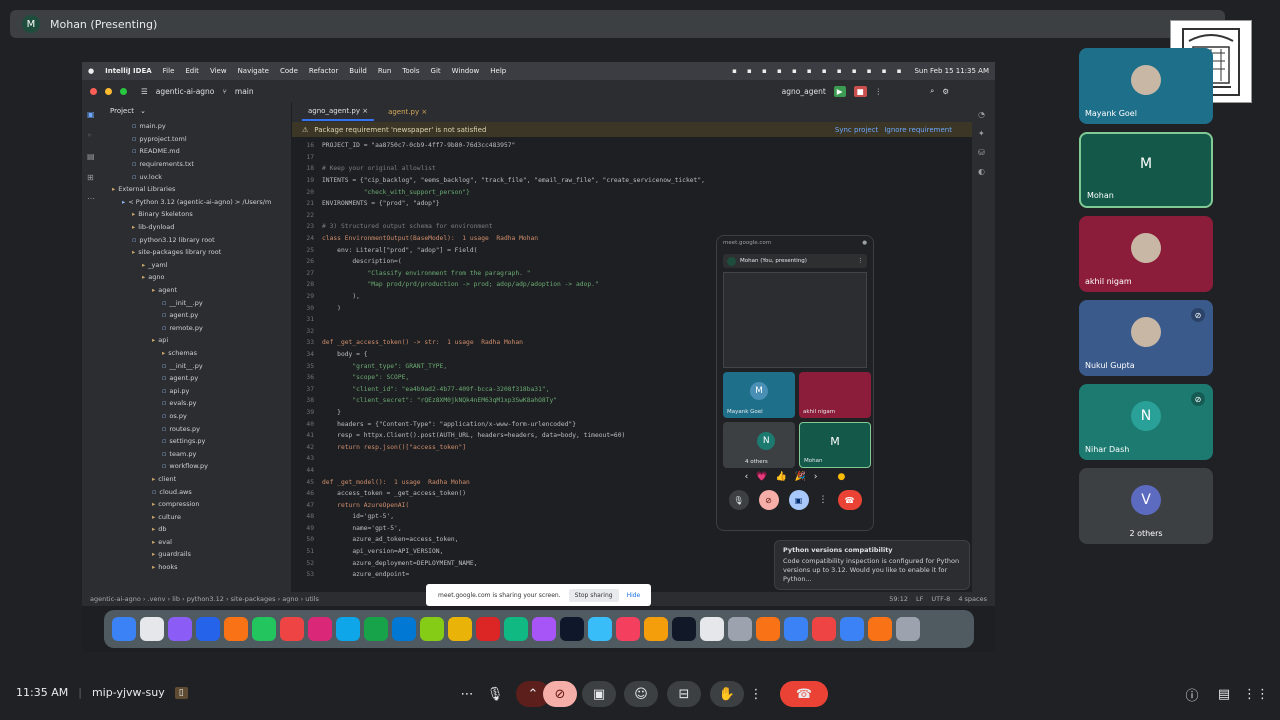  I want to click on code-line: 21 ENVIRONMENTS = {"prod", "adop"}, so click(632, 204).